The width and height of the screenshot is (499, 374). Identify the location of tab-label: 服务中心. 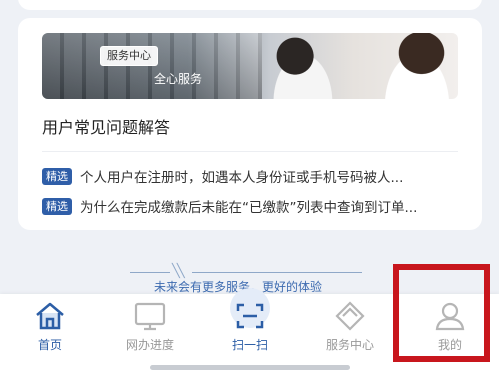
(349, 345).